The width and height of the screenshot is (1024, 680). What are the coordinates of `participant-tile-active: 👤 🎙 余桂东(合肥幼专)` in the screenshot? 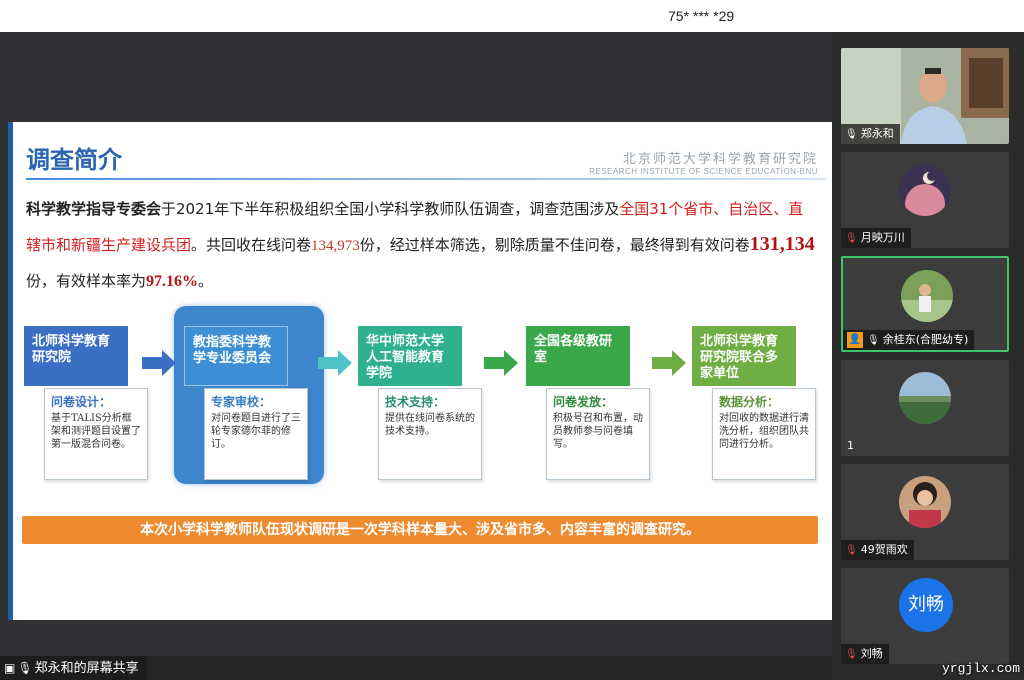 It's located at (925, 304).